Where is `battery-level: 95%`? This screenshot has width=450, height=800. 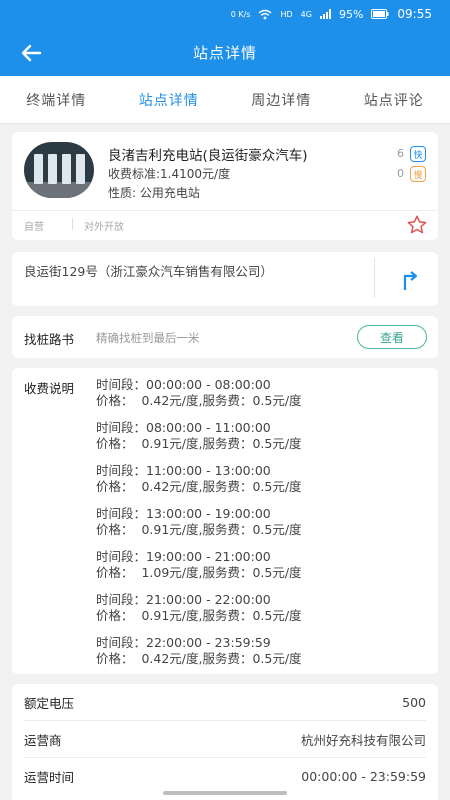
battery-level: 95% is located at coordinates (351, 14).